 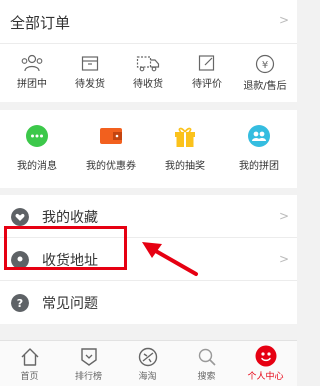 I want to click on status-refund: ¥ 退款/售后, so click(x=265, y=73).